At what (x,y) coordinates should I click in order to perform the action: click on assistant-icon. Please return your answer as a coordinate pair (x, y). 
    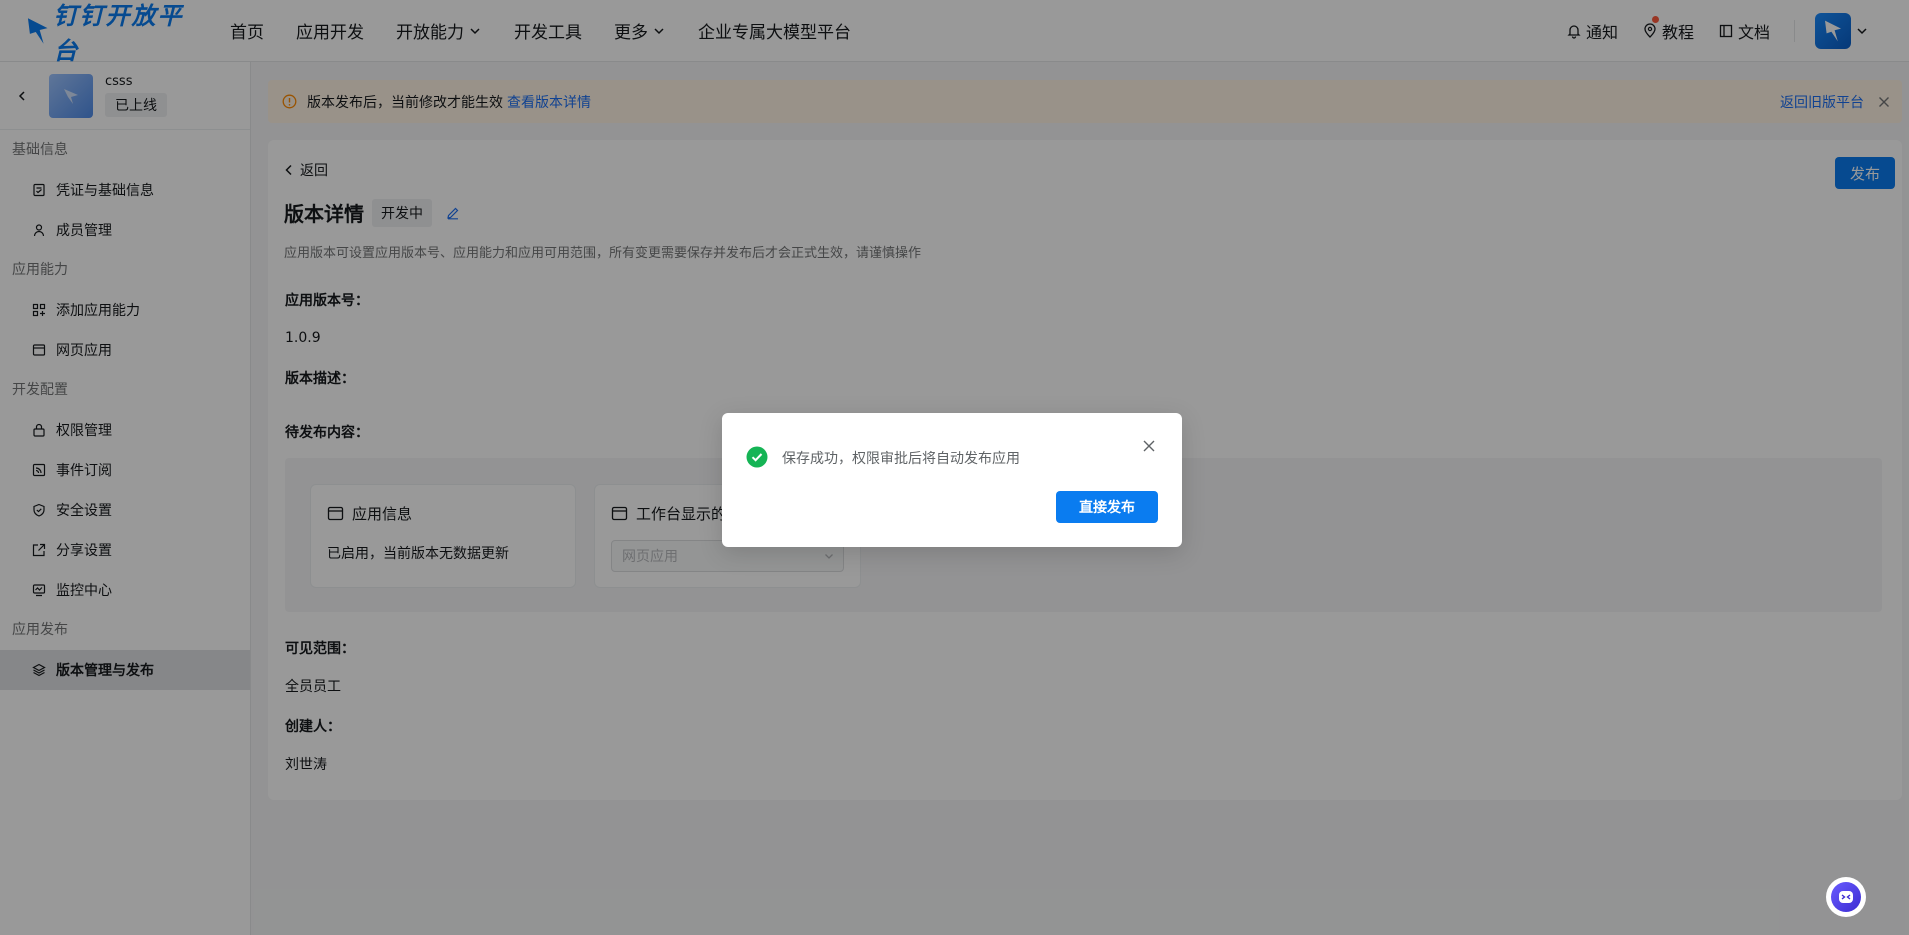
    Looking at the image, I should click on (1846, 897).